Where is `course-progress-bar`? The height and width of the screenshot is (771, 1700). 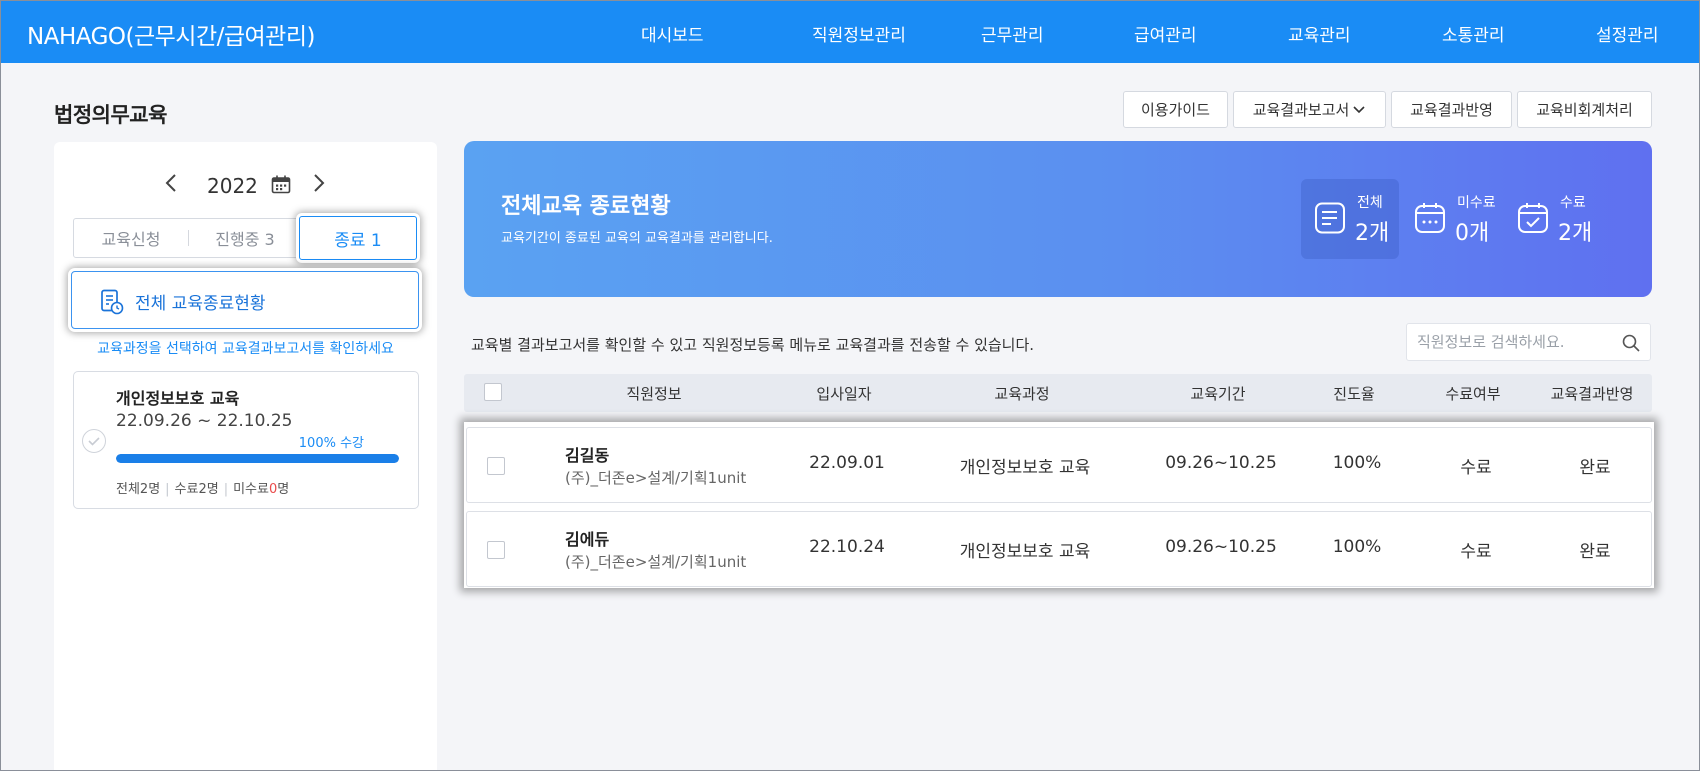
course-progress-bar is located at coordinates (257, 458).